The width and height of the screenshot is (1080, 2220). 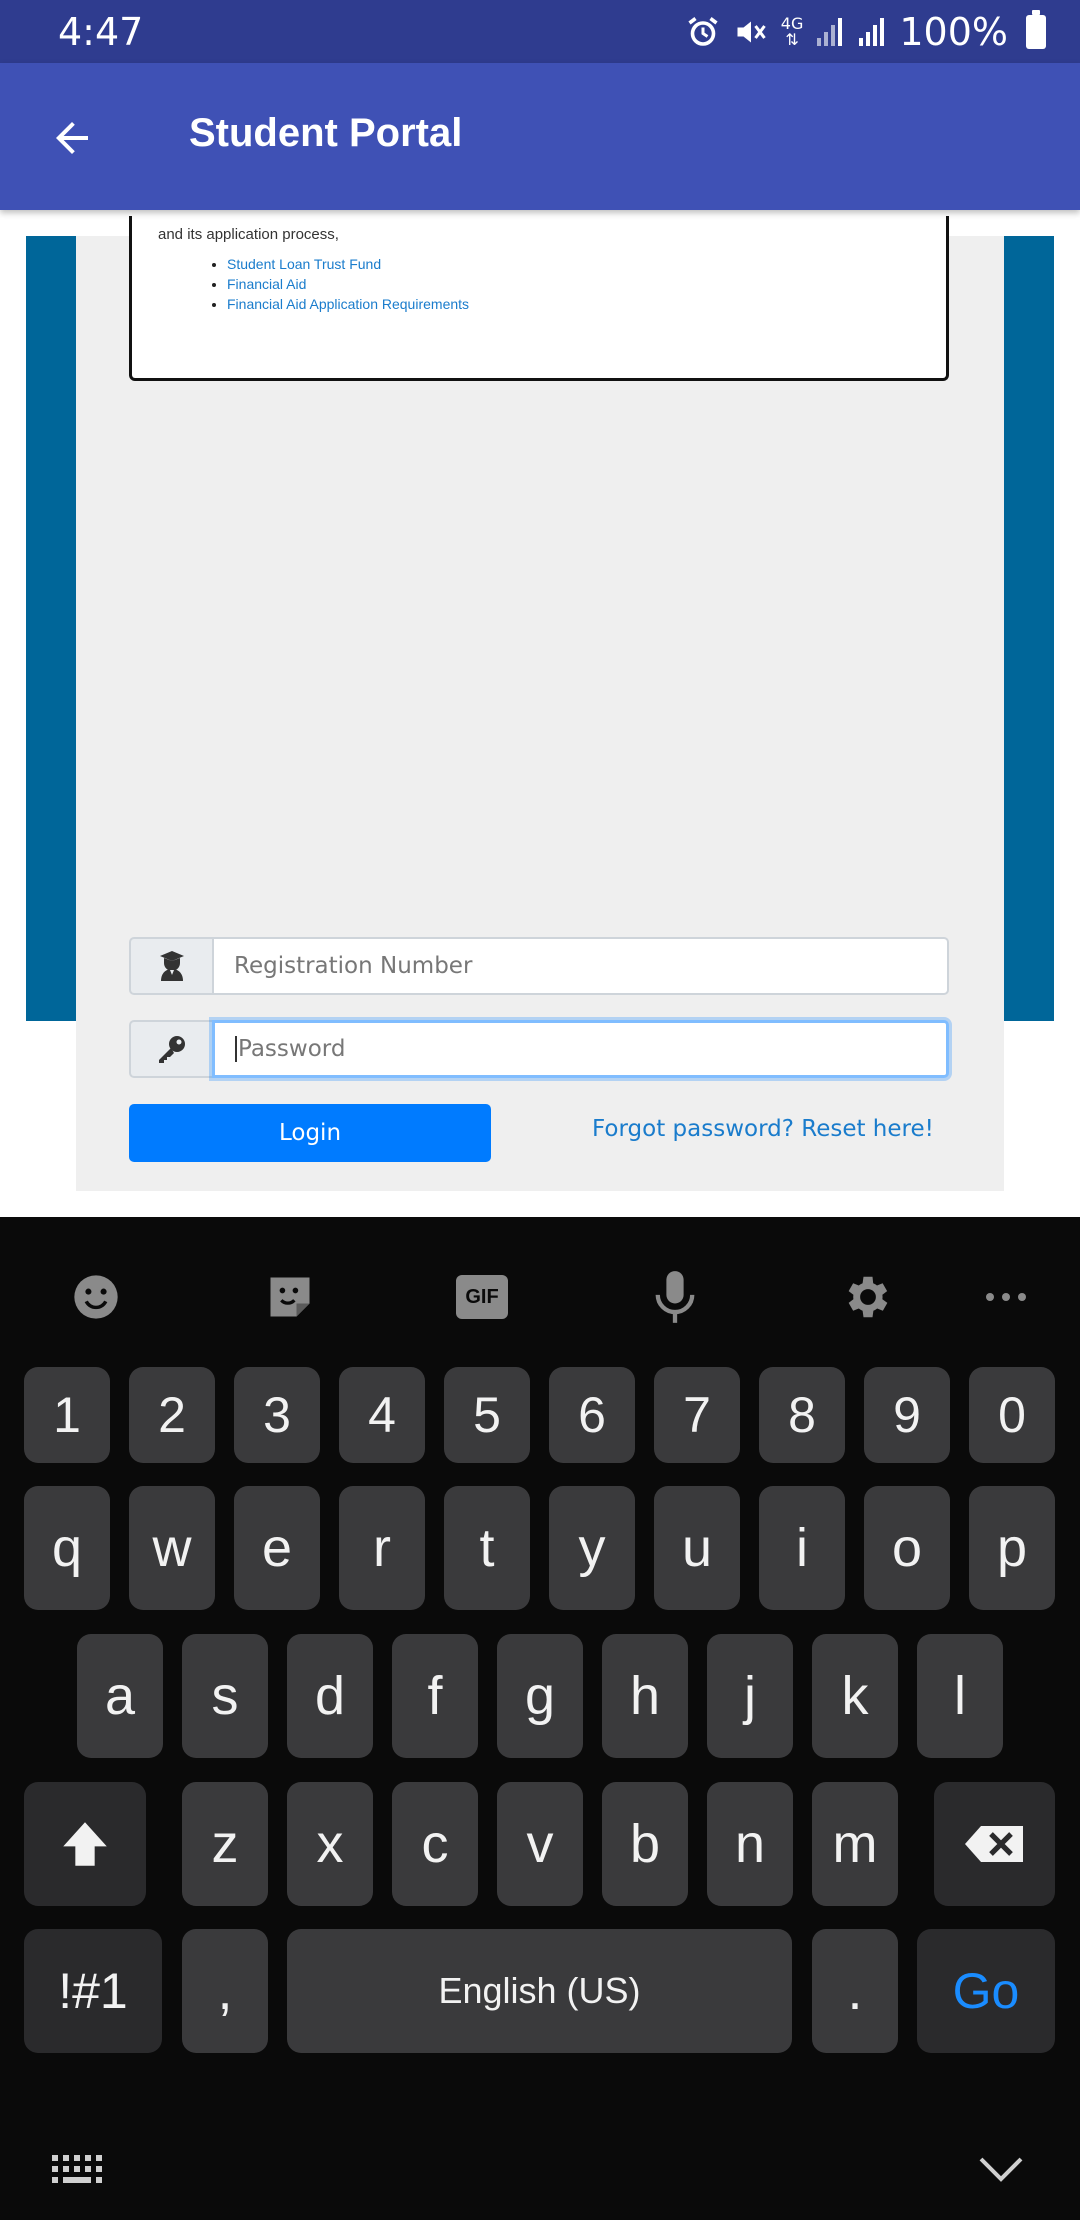 What do you see at coordinates (580, 1049) in the screenshot?
I see `password-input: Password` at bounding box center [580, 1049].